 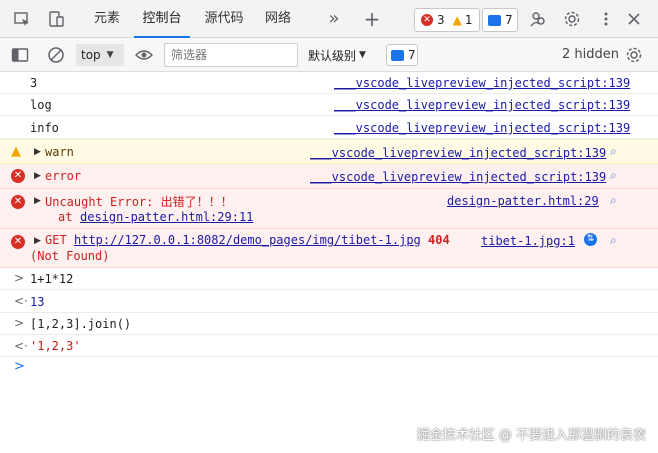 I want to click on stack-at-label: at, so click(x=65, y=217).